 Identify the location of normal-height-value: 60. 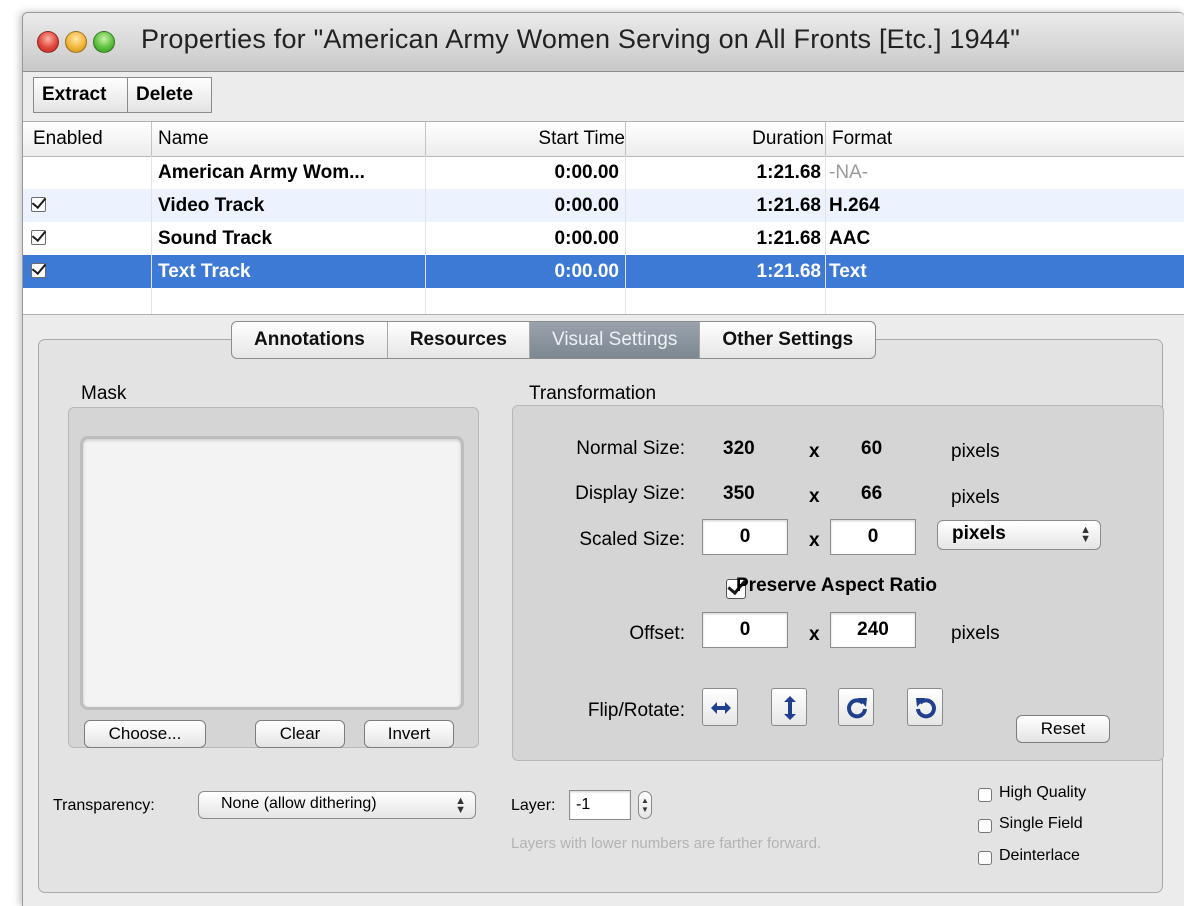
(872, 448).